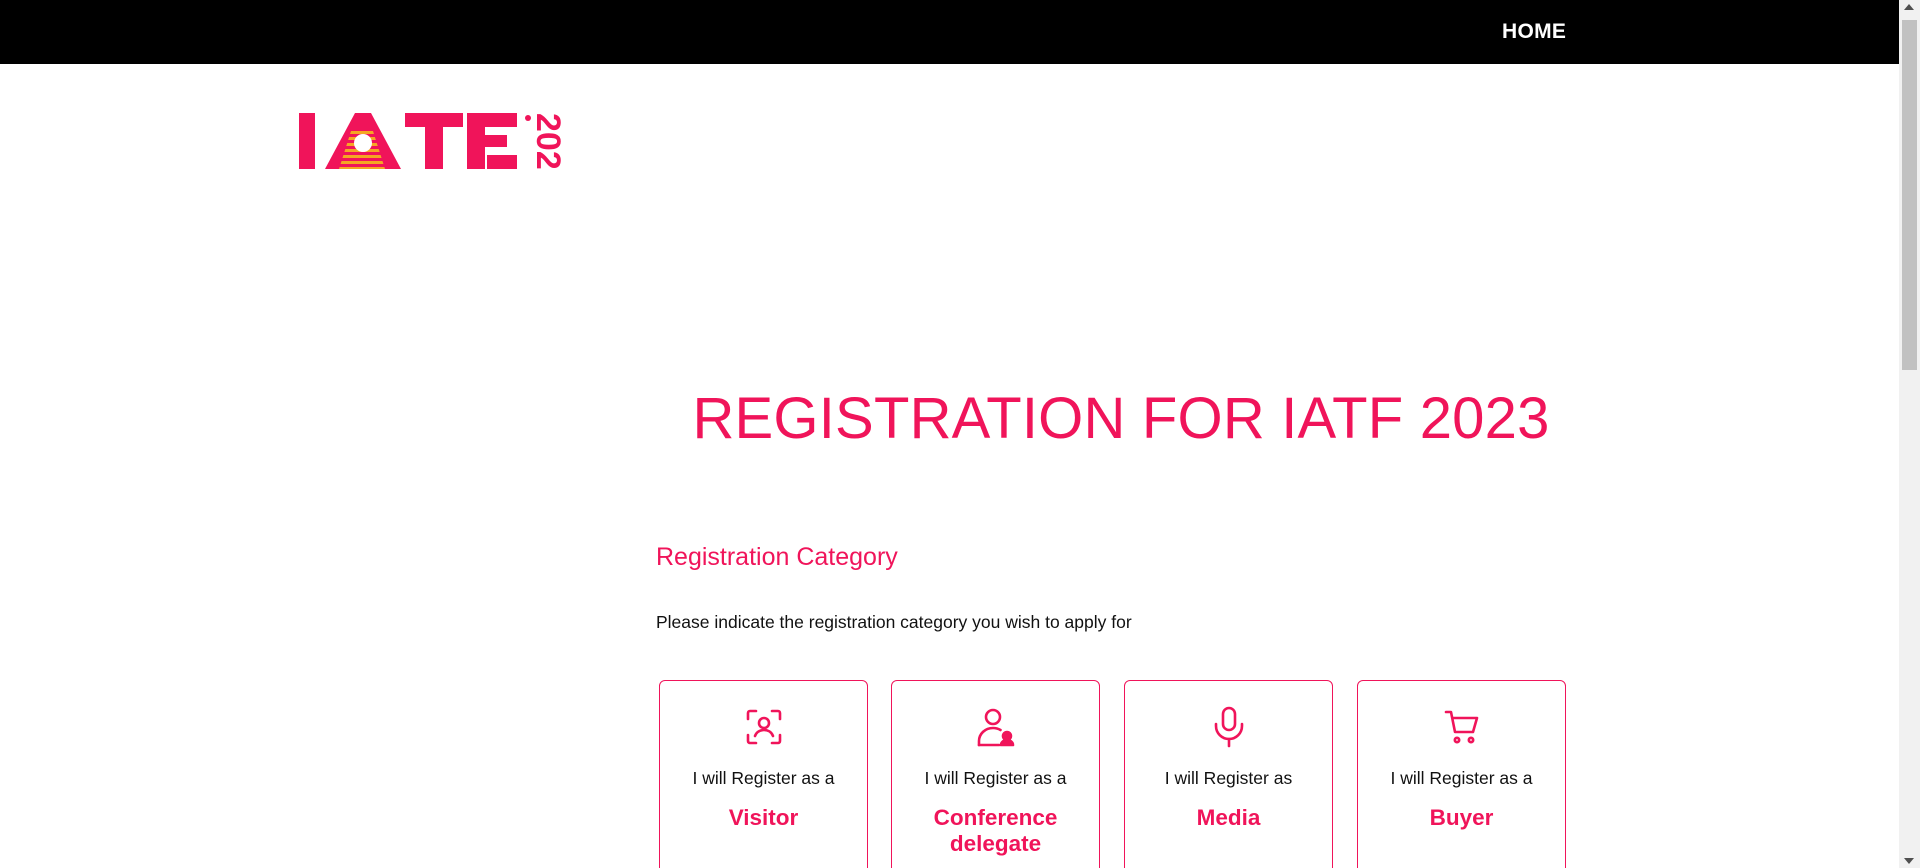 The width and height of the screenshot is (1920, 868). I want to click on category-card-media: I will Register as Media, so click(1228, 774).